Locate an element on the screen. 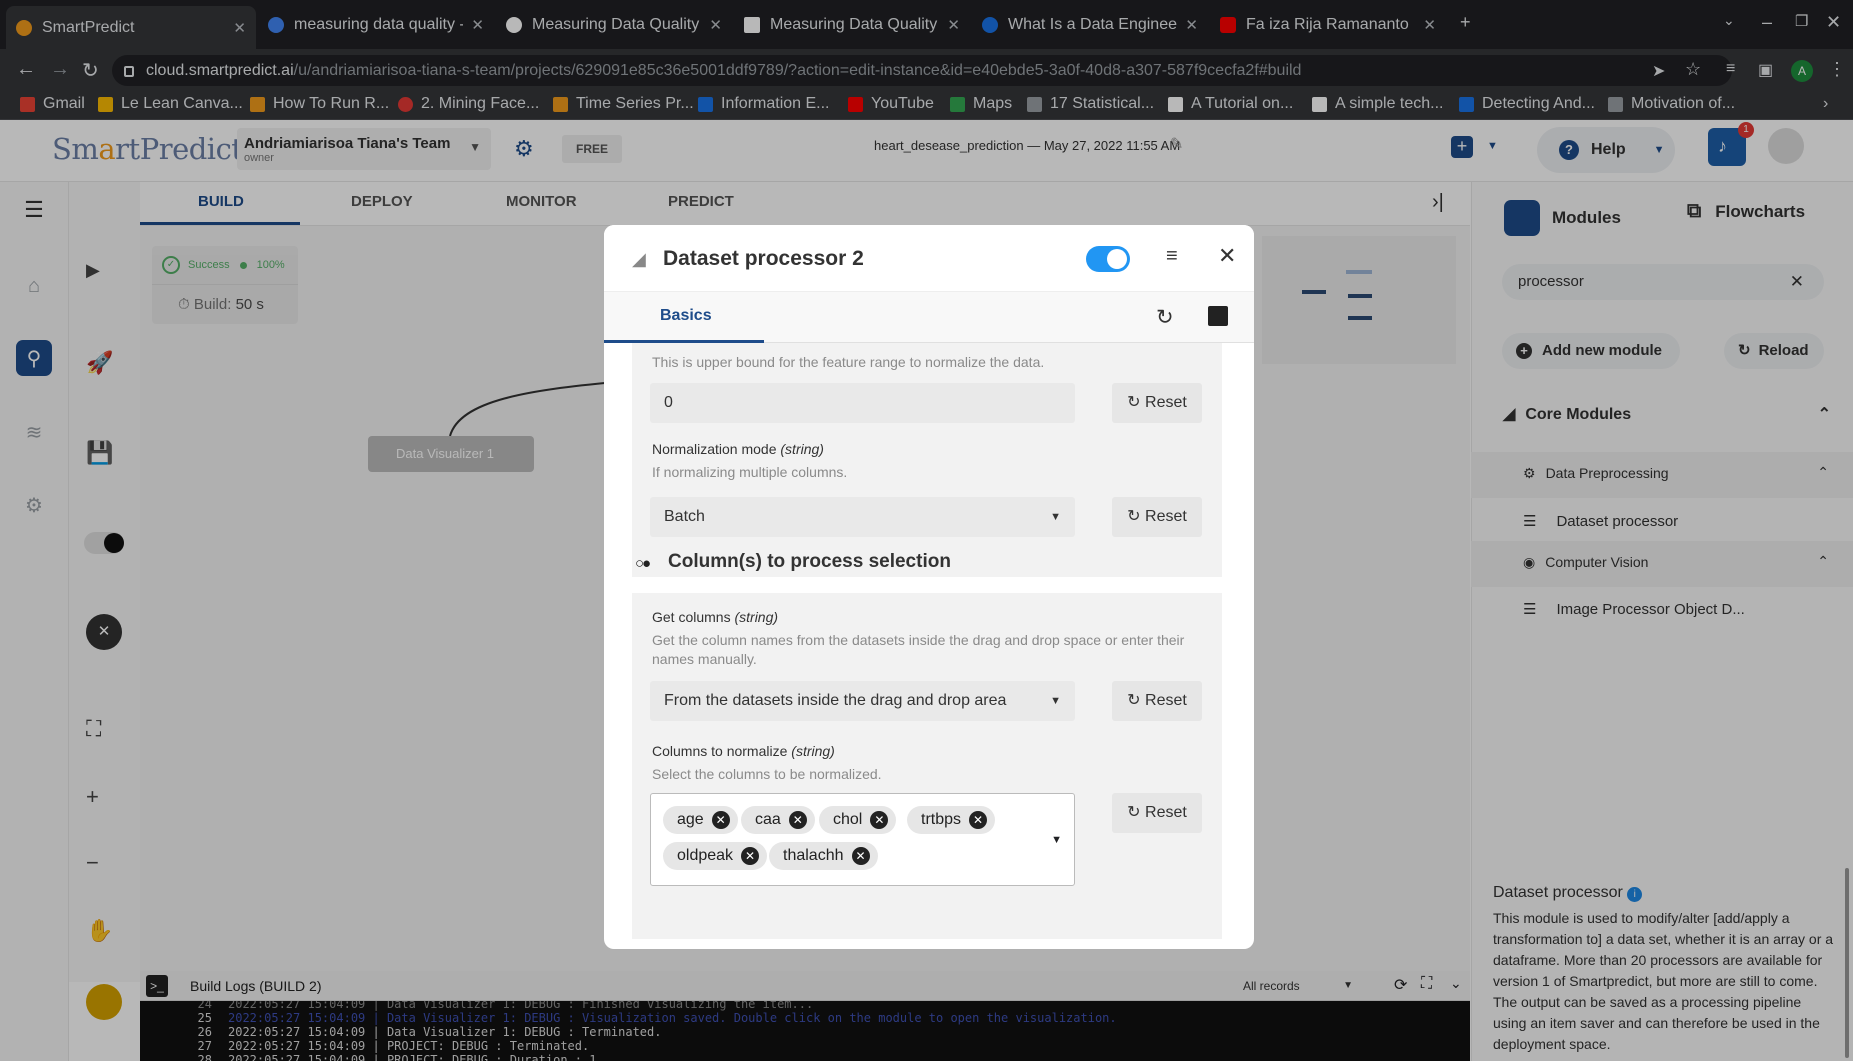 This screenshot has height=1061, width=1853. save-icon: 💾 is located at coordinates (99, 453).